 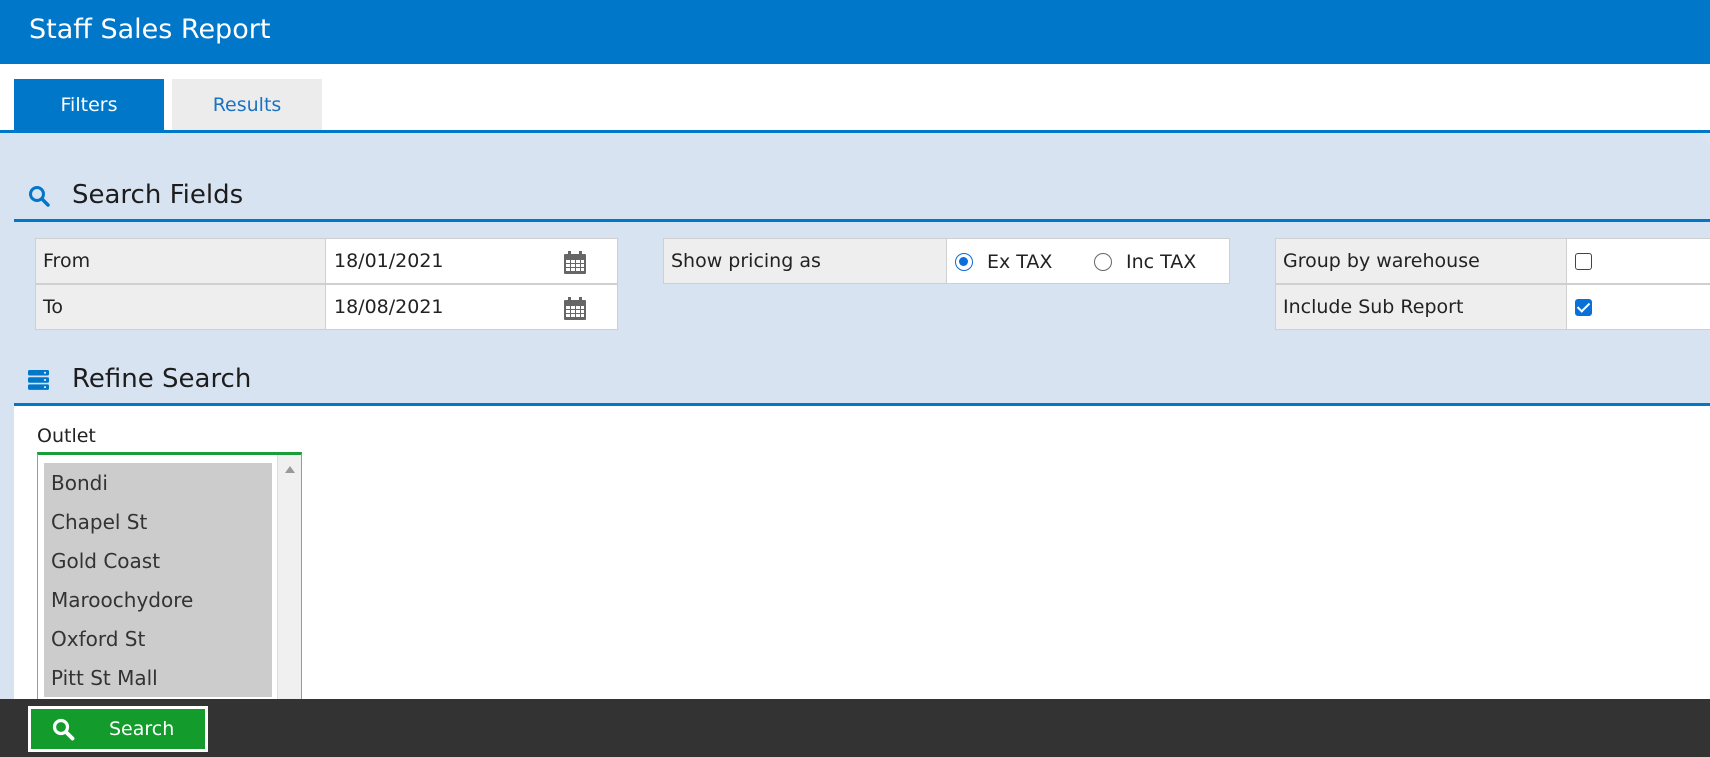 I want to click on search-button: Search, so click(x=118, y=729).